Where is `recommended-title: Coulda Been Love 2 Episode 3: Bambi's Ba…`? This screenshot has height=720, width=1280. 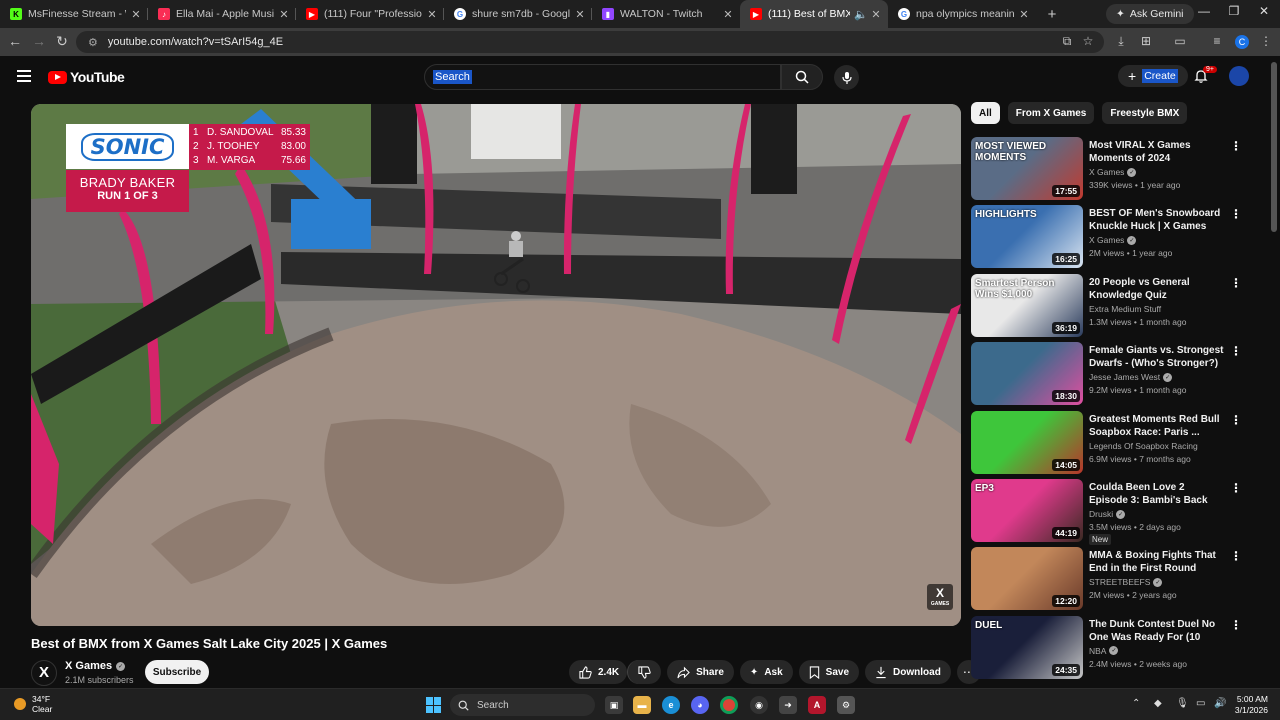
recommended-title: Coulda Been Love 2 Episode 3: Bambi's Ba… is located at coordinates (1157, 494).